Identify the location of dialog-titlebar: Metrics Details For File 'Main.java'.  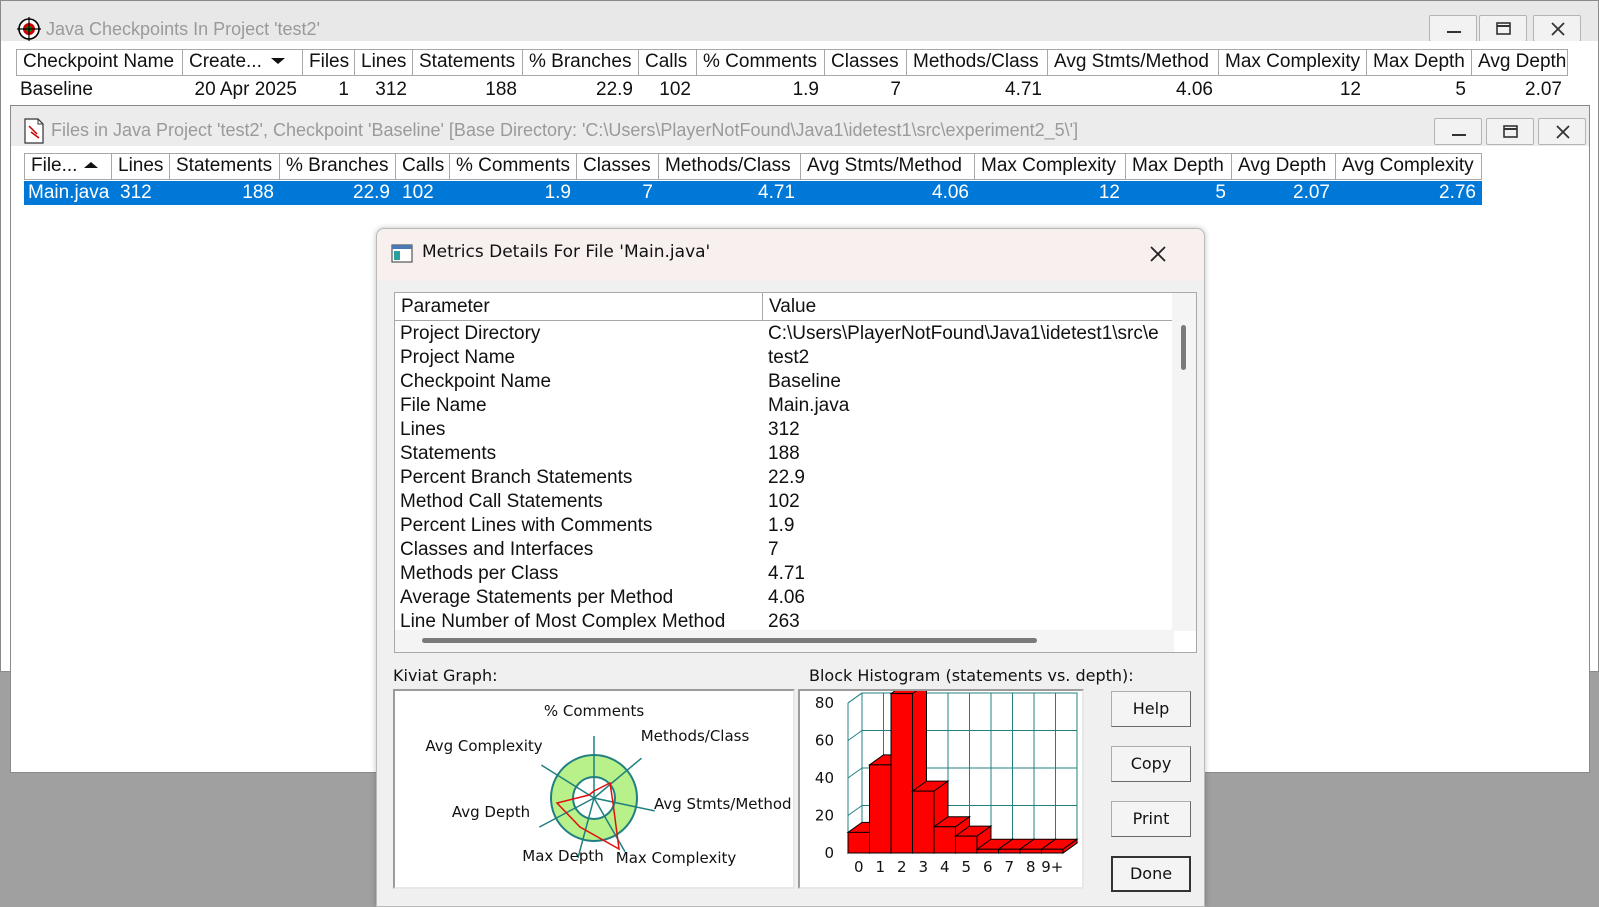
(790, 255).